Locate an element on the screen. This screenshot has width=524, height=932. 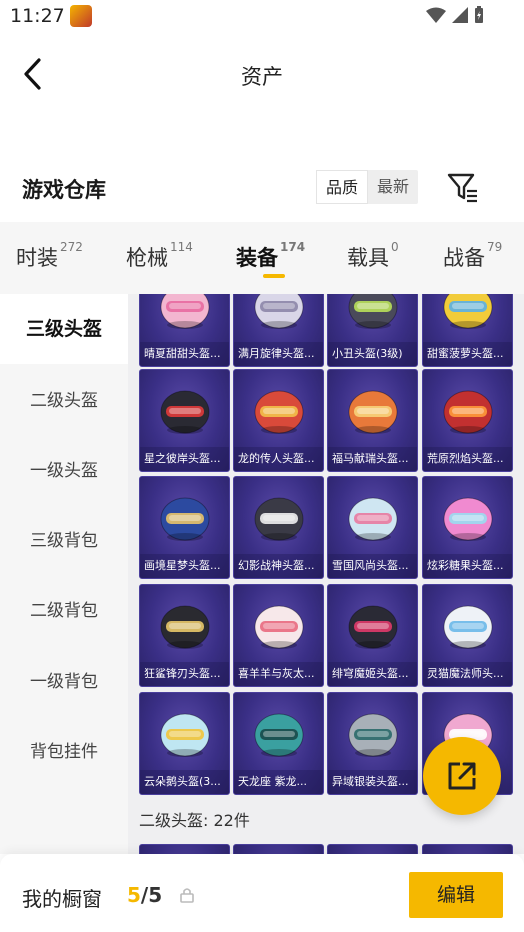
tab-label: 装备 is located at coordinates (257, 258).